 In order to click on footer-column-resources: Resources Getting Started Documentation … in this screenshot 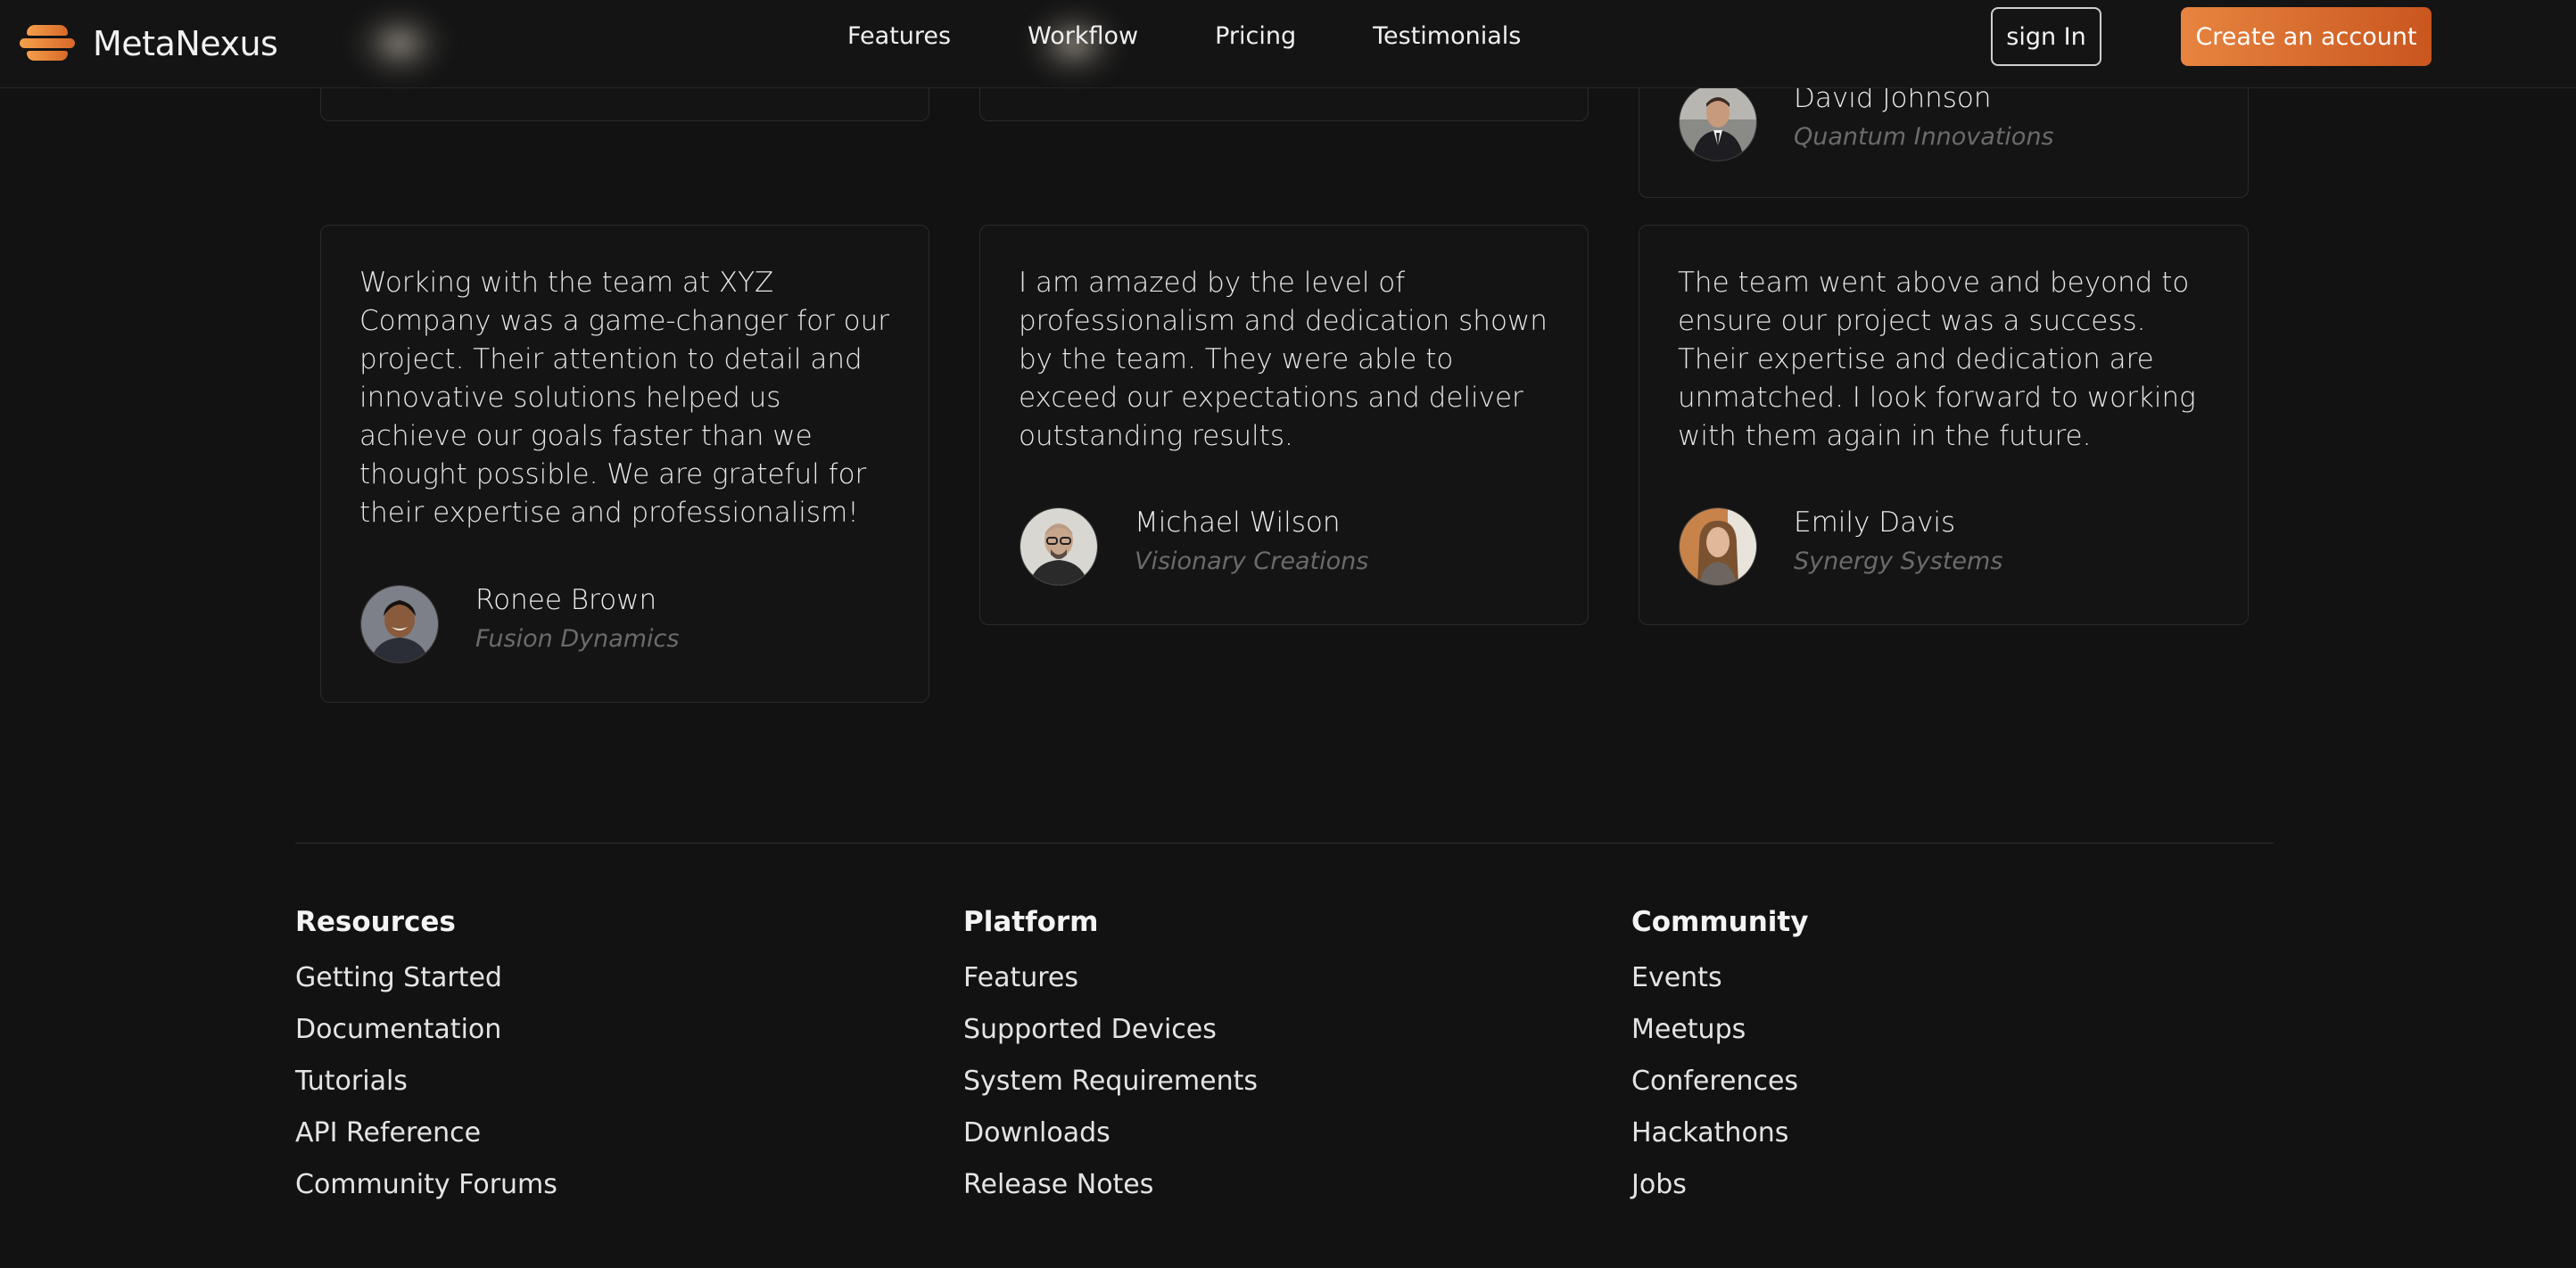, I will do `click(426, 1063)`.